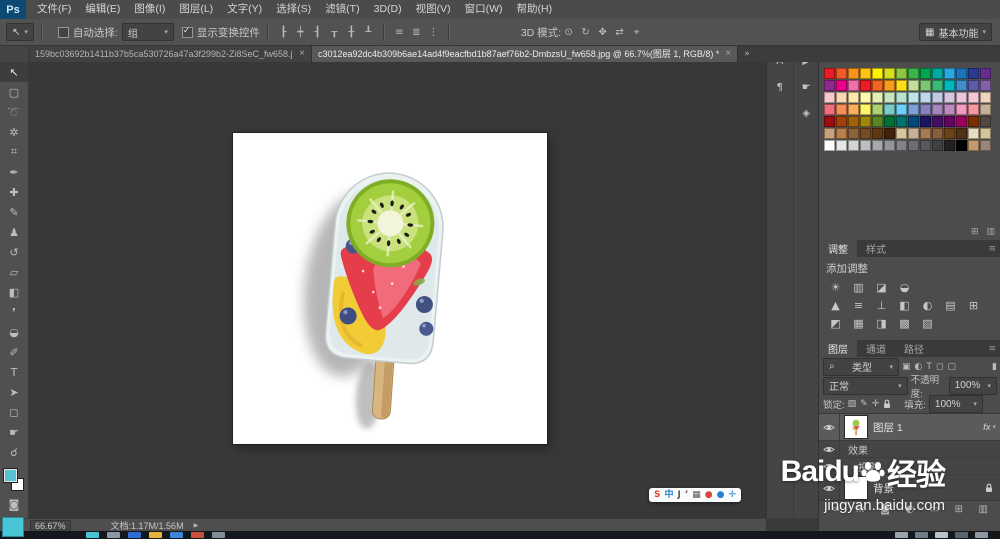 Image resolution: width=1000 pixels, height=539 pixels. I want to click on layer-fx-badge: fx ▾, so click(989, 427).